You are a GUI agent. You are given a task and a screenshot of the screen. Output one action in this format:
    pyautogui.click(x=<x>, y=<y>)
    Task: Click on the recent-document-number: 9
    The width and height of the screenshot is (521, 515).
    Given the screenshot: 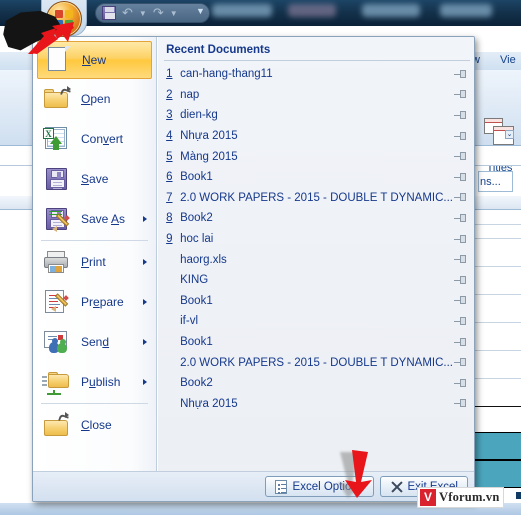 What is the action you would take?
    pyautogui.click(x=169, y=239)
    